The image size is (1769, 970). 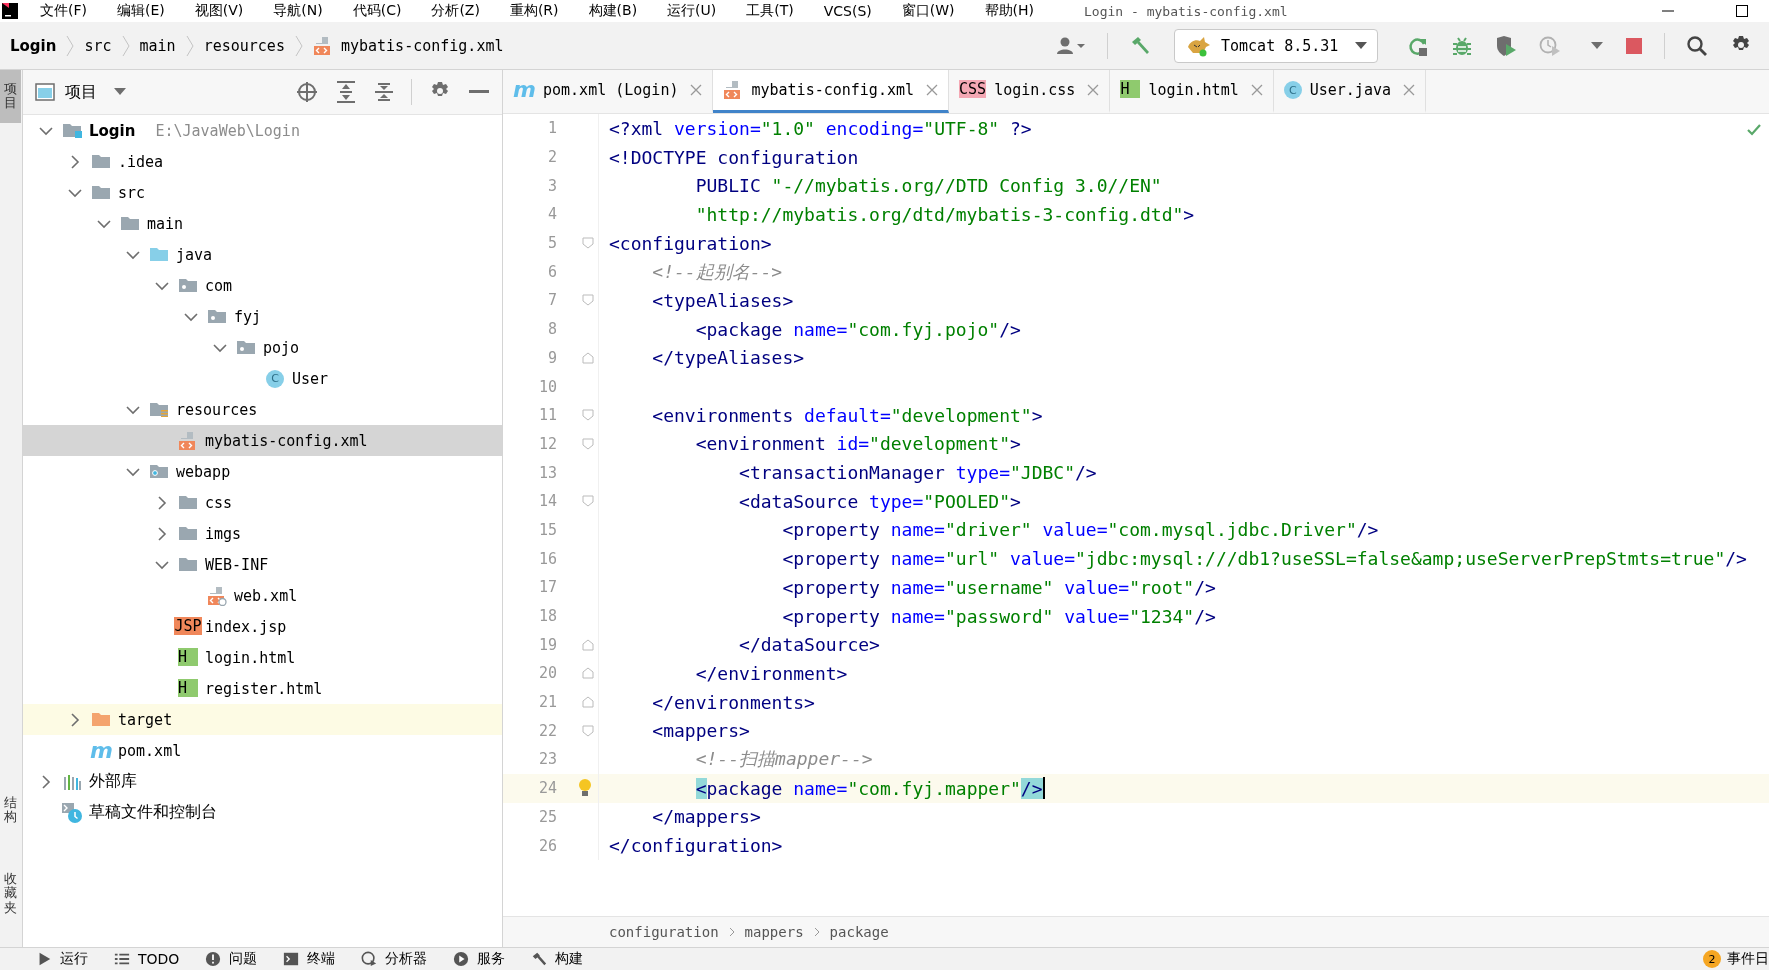 I want to click on tool-window-button: 终端, so click(x=309, y=959).